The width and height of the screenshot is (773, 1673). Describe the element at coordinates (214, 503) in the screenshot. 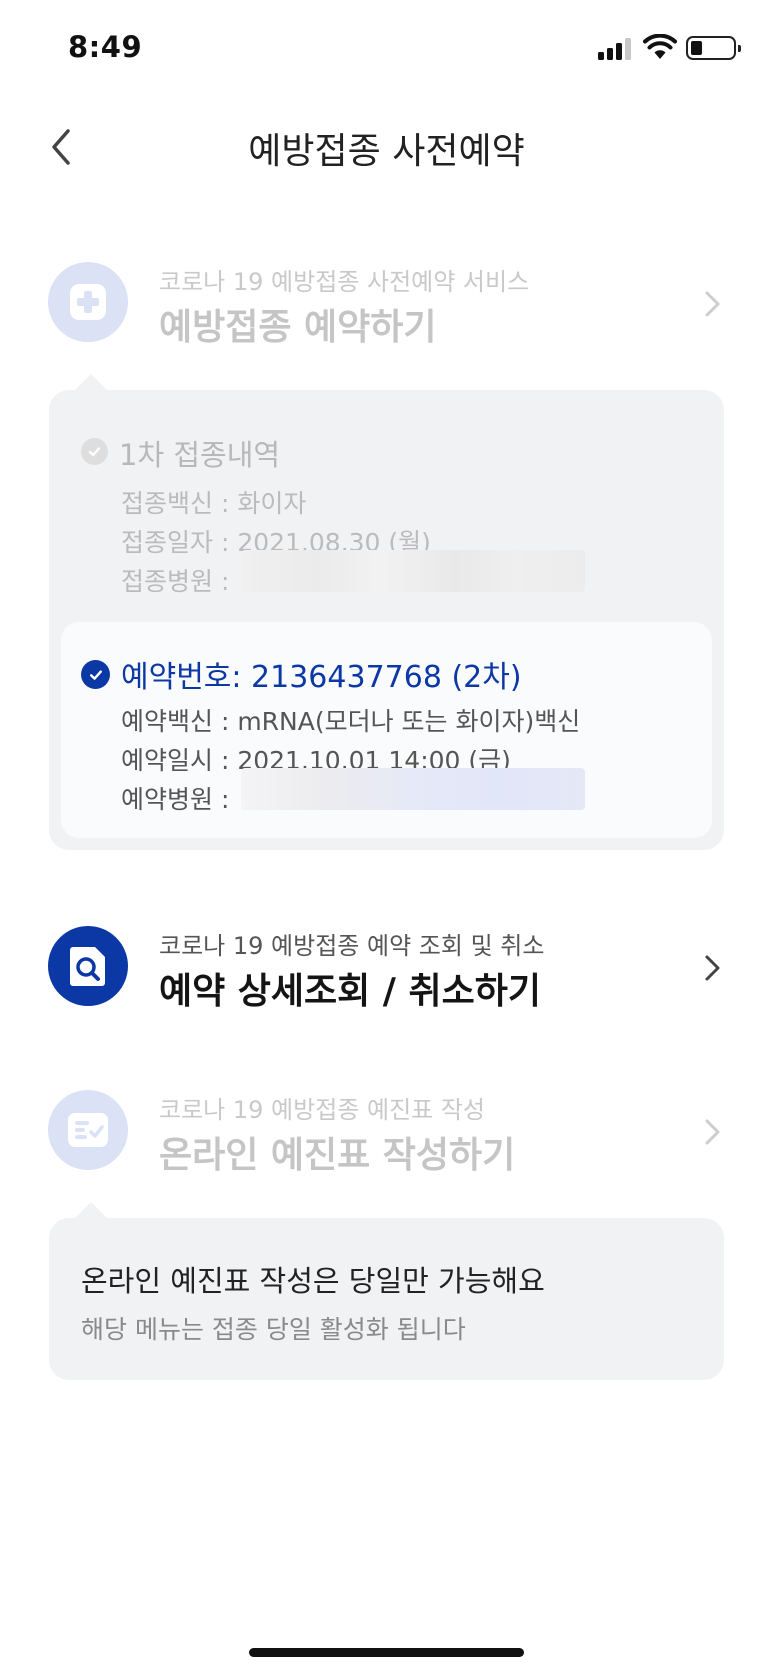

I see `first-dose-vaccine: 접종백신 : 화이자` at that location.